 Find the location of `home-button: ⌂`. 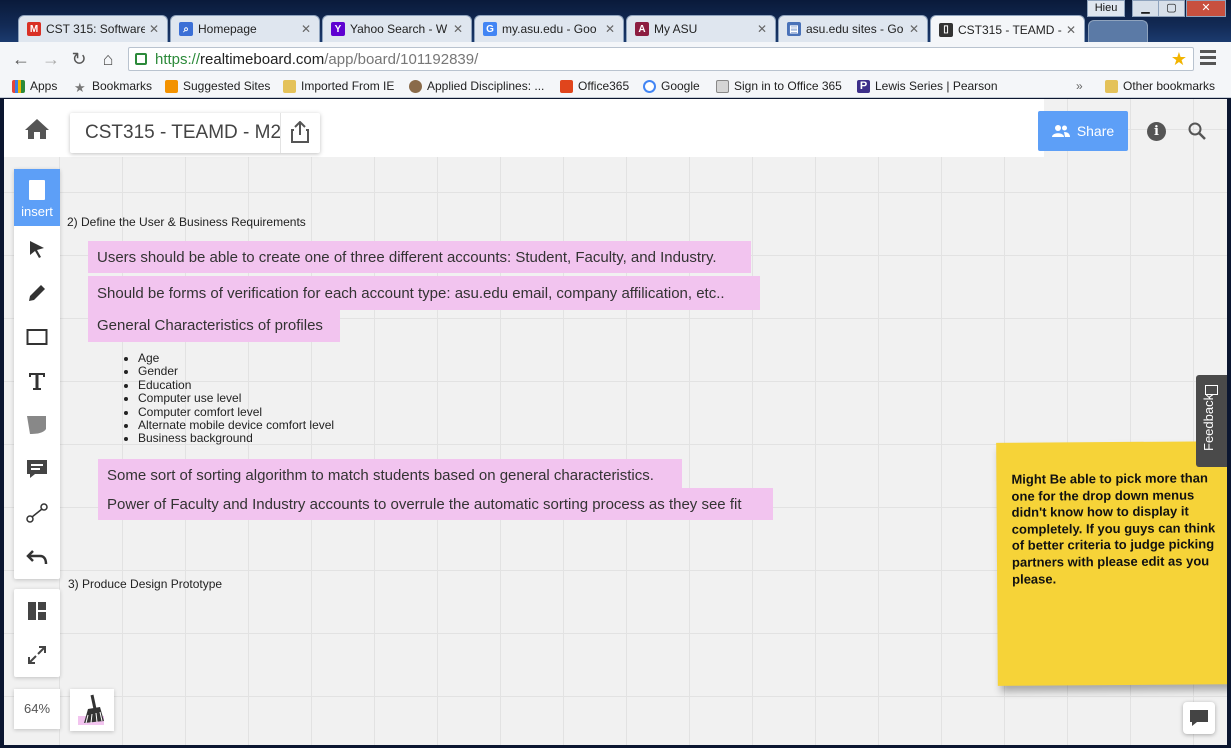

home-button: ⌂ is located at coordinates (108, 59).